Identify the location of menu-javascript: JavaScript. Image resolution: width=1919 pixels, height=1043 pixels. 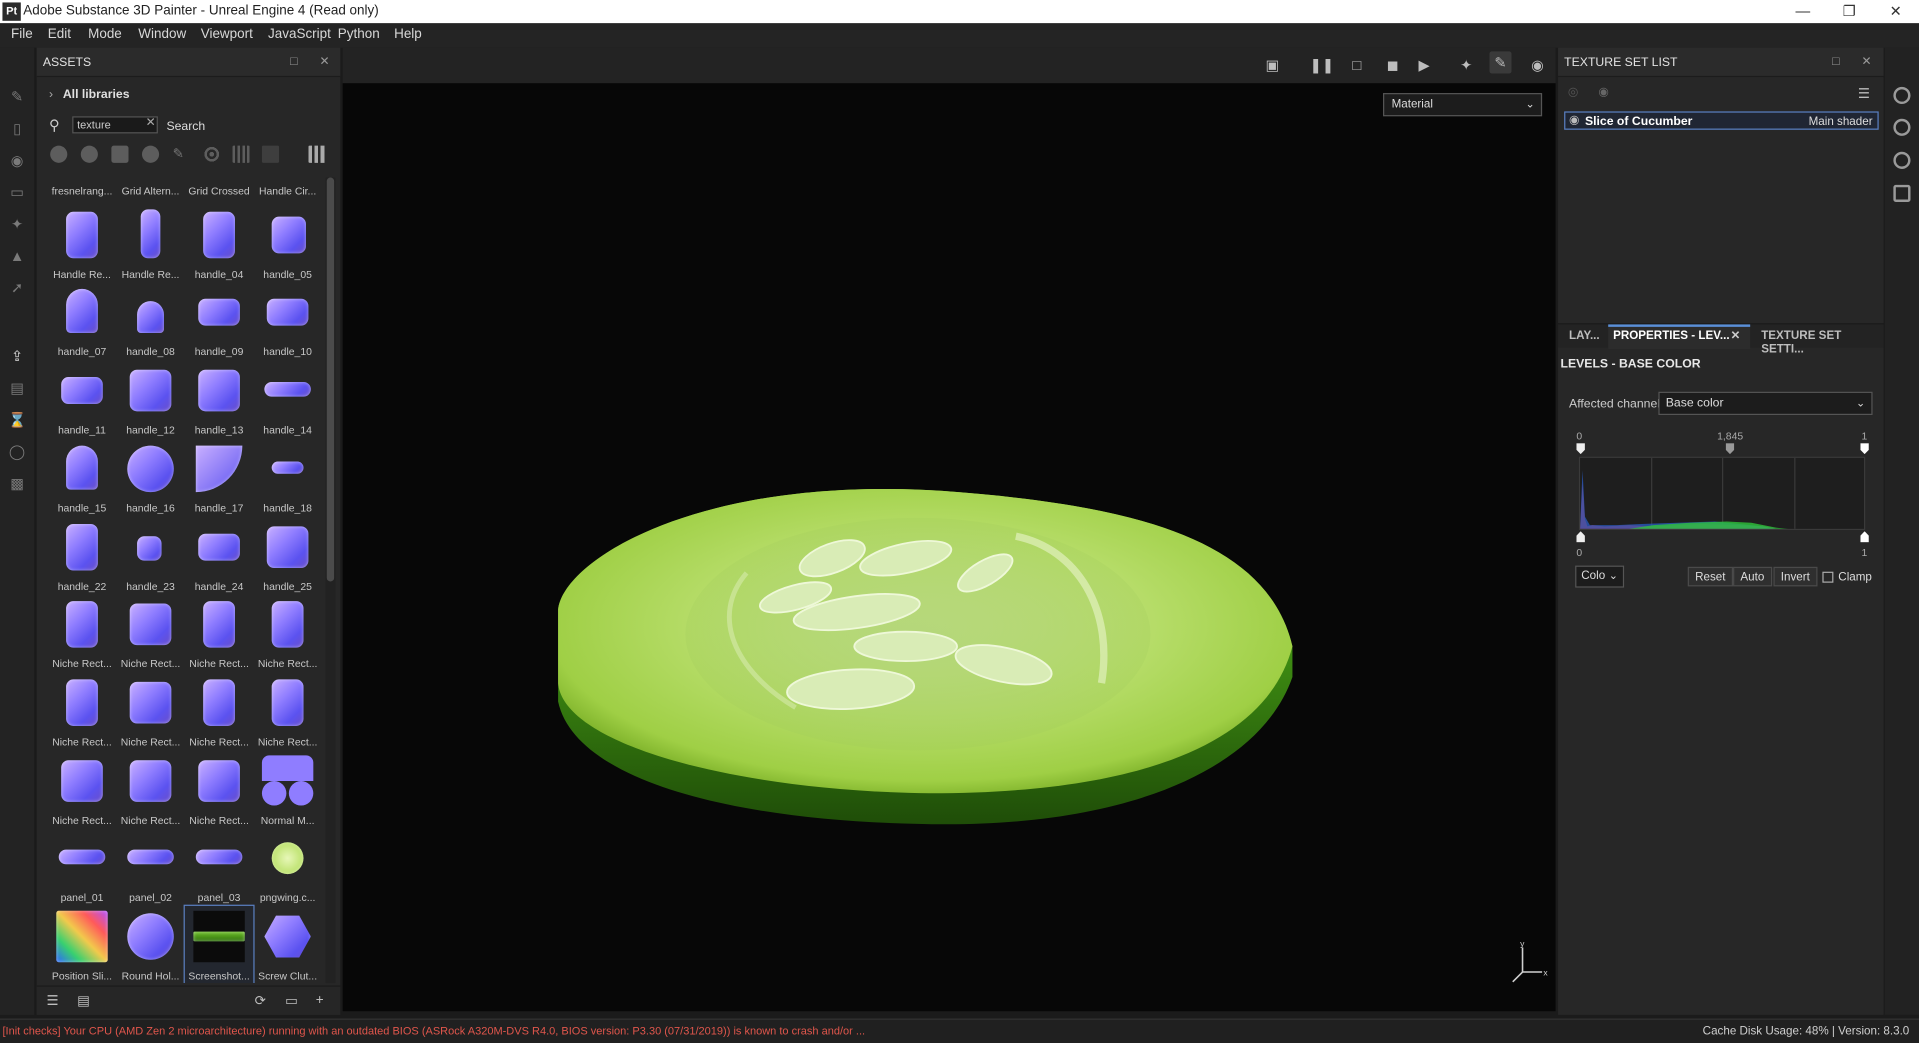
(299, 34).